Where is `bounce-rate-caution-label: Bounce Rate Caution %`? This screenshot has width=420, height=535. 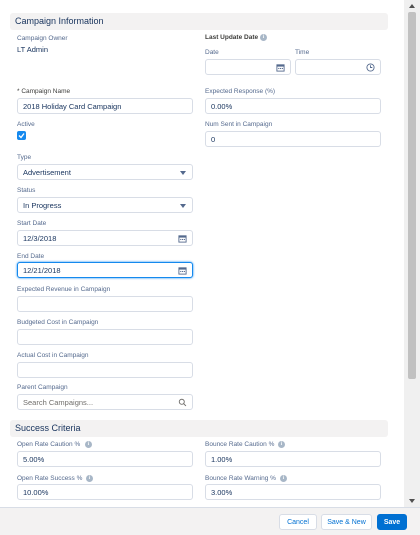
bounce-rate-caution-label: Bounce Rate Caution % is located at coordinates (240, 444).